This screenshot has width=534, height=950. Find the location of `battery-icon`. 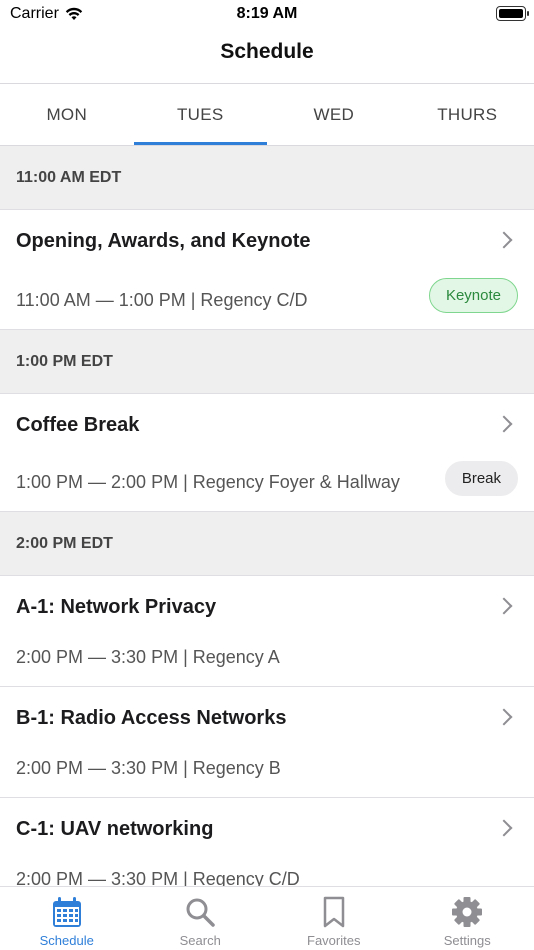

battery-icon is located at coordinates (512, 13).